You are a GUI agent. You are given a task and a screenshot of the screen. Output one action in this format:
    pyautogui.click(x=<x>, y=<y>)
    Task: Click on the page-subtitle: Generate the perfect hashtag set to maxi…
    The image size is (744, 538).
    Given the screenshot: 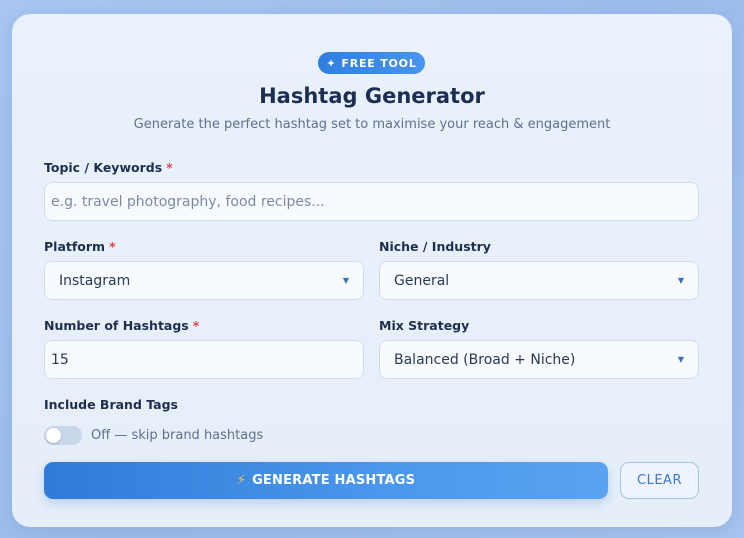 What is the action you would take?
    pyautogui.click(x=372, y=124)
    